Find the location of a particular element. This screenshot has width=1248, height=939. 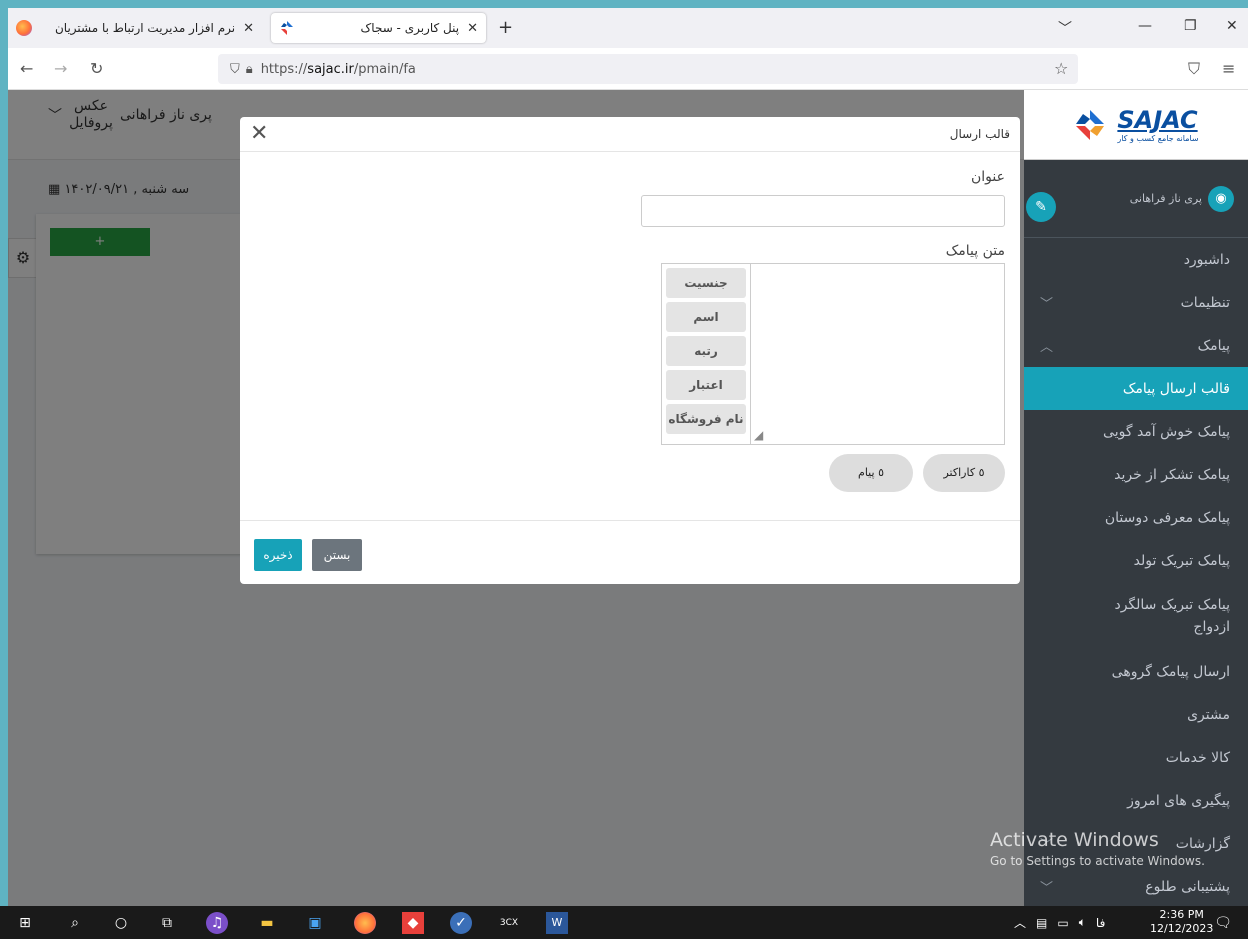

3cx-icon: 3CX is located at coordinates (509, 923).